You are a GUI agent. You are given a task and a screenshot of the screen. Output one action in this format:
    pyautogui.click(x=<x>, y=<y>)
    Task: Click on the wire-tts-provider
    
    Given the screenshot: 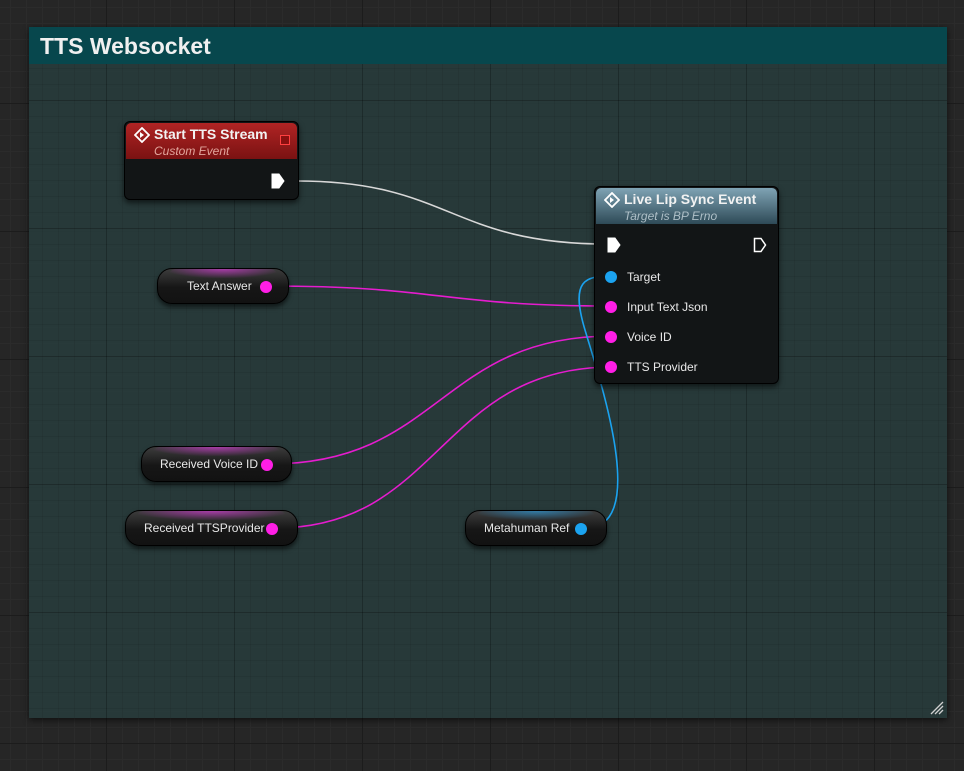 What is the action you would take?
    pyautogui.click(x=444, y=447)
    